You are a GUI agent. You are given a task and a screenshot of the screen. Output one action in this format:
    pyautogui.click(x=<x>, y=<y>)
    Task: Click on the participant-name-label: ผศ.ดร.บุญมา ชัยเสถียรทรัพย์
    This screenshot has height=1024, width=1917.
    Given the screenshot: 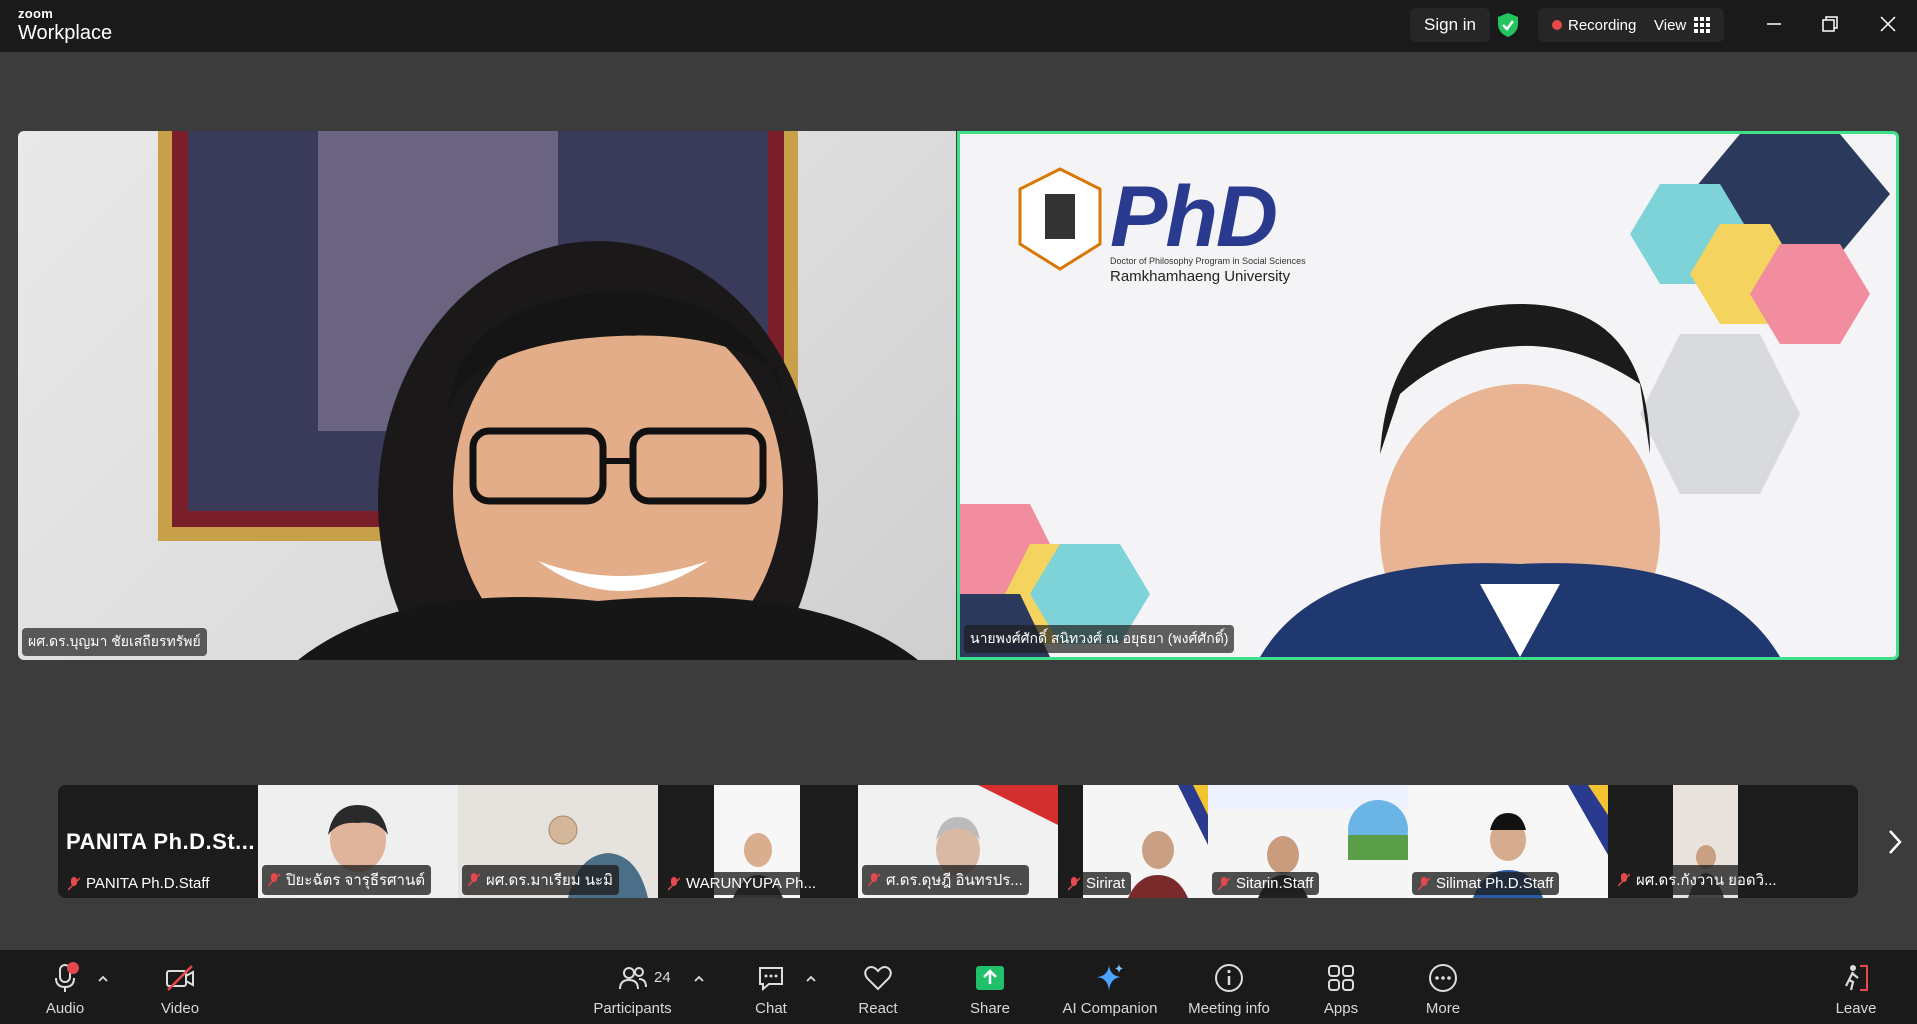 What is the action you would take?
    pyautogui.click(x=114, y=642)
    